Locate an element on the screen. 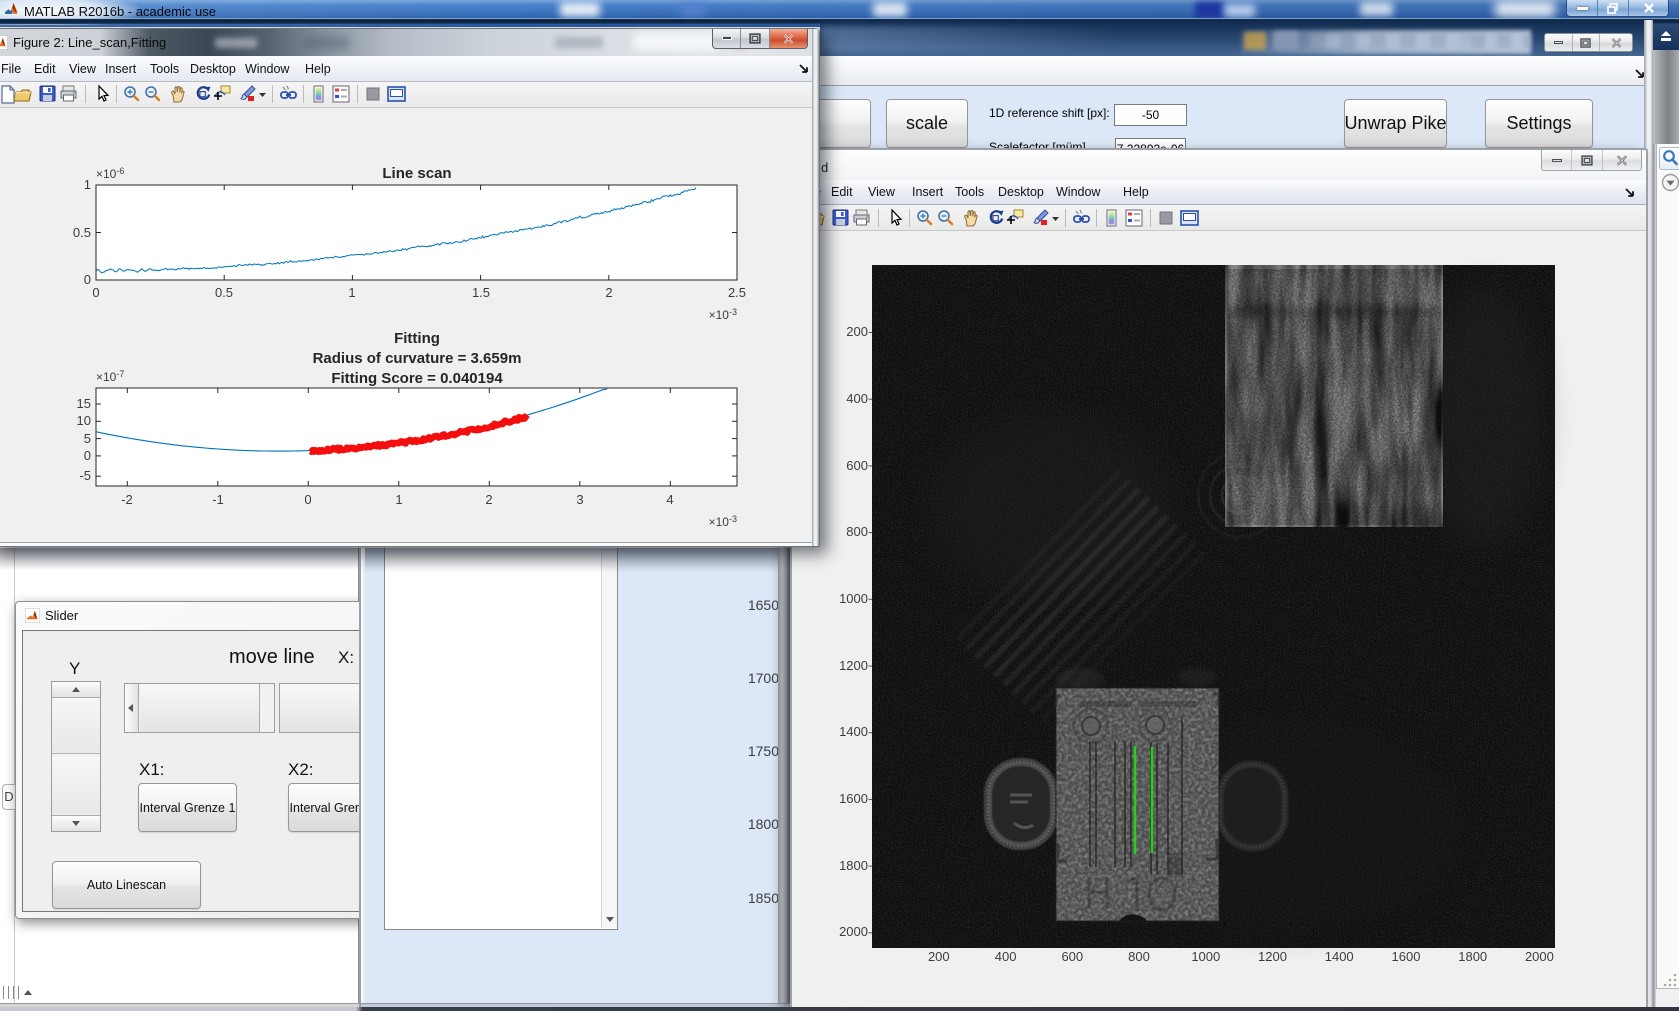 This screenshot has height=1011, width=1679. svg-text: ×10-7 is located at coordinates (110, 376).